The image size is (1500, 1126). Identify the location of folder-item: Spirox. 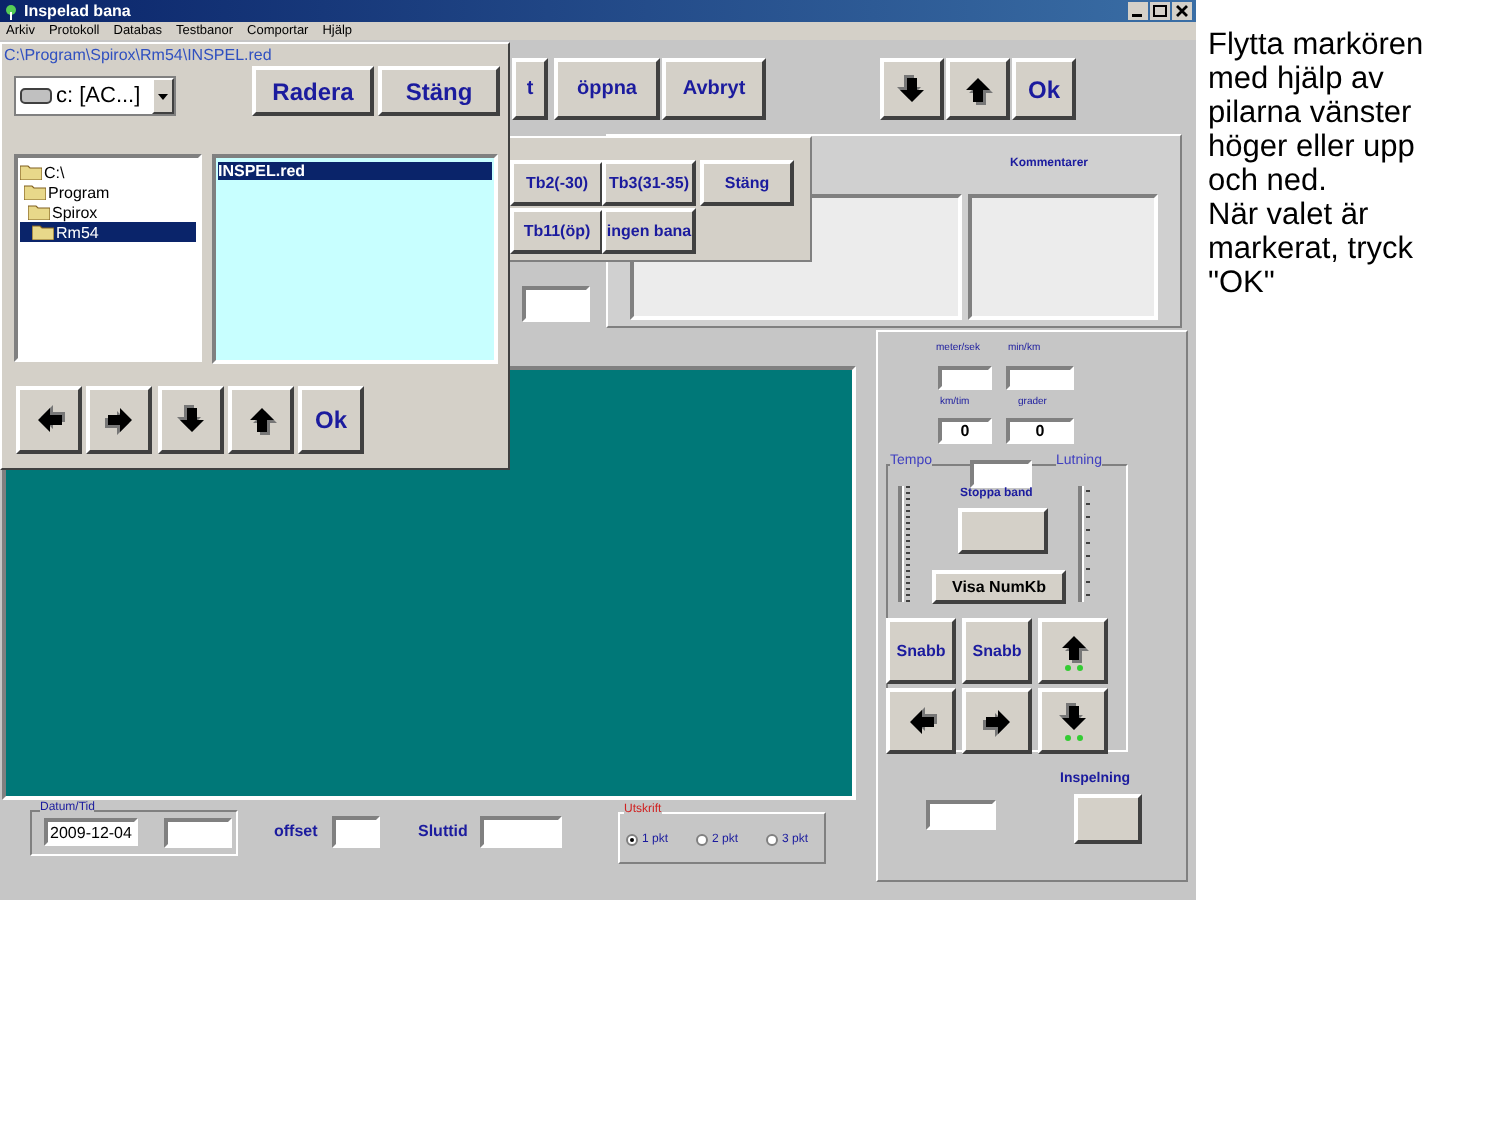
(108, 212).